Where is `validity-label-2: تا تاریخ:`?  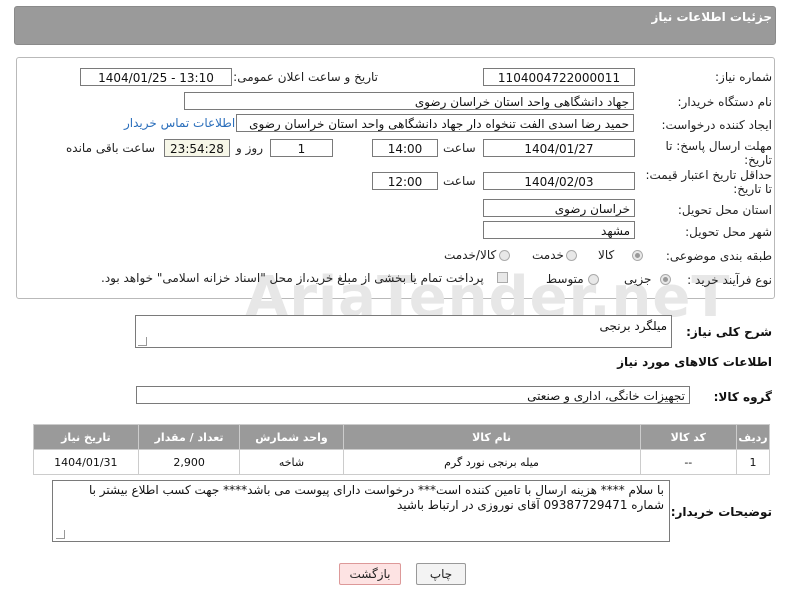 validity-label-2: تا تاریخ: is located at coordinates (752, 189).